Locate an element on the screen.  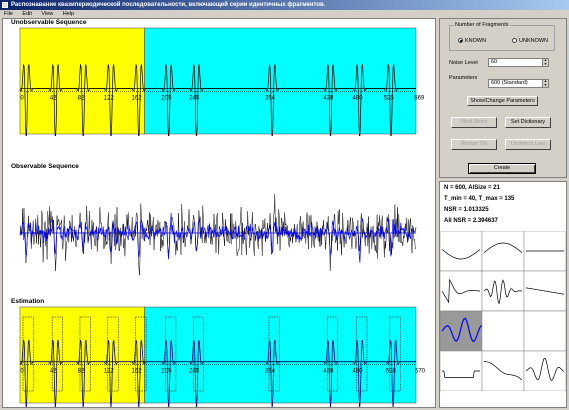
unknown-radio-dot is located at coordinates (514, 41).